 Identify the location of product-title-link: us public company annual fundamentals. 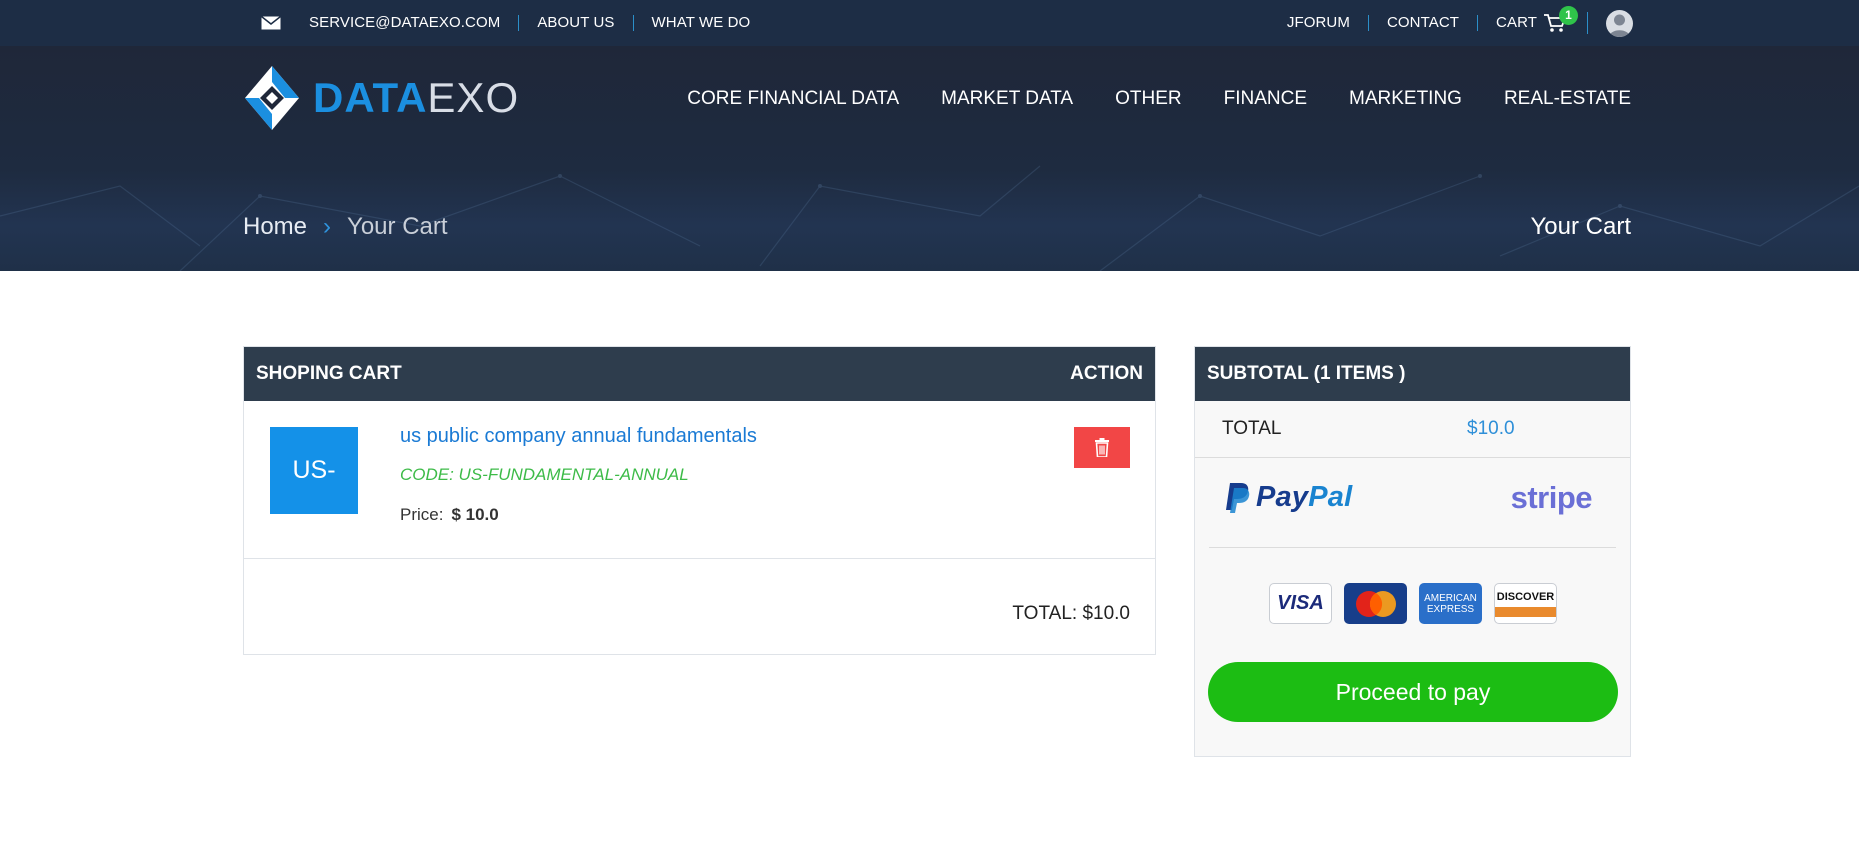
(578, 436).